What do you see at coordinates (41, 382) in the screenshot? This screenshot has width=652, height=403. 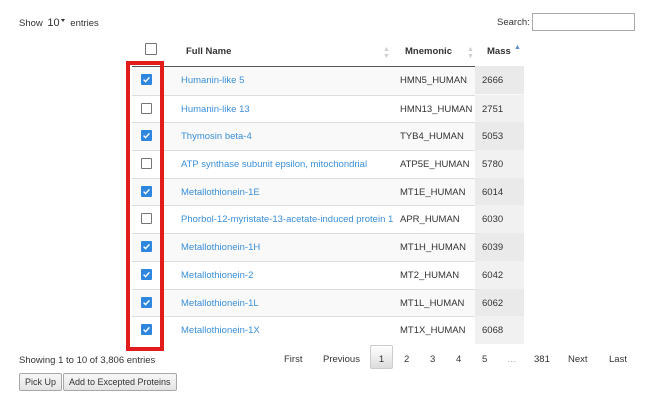 I see `pick-up-button: Pick Up` at bounding box center [41, 382].